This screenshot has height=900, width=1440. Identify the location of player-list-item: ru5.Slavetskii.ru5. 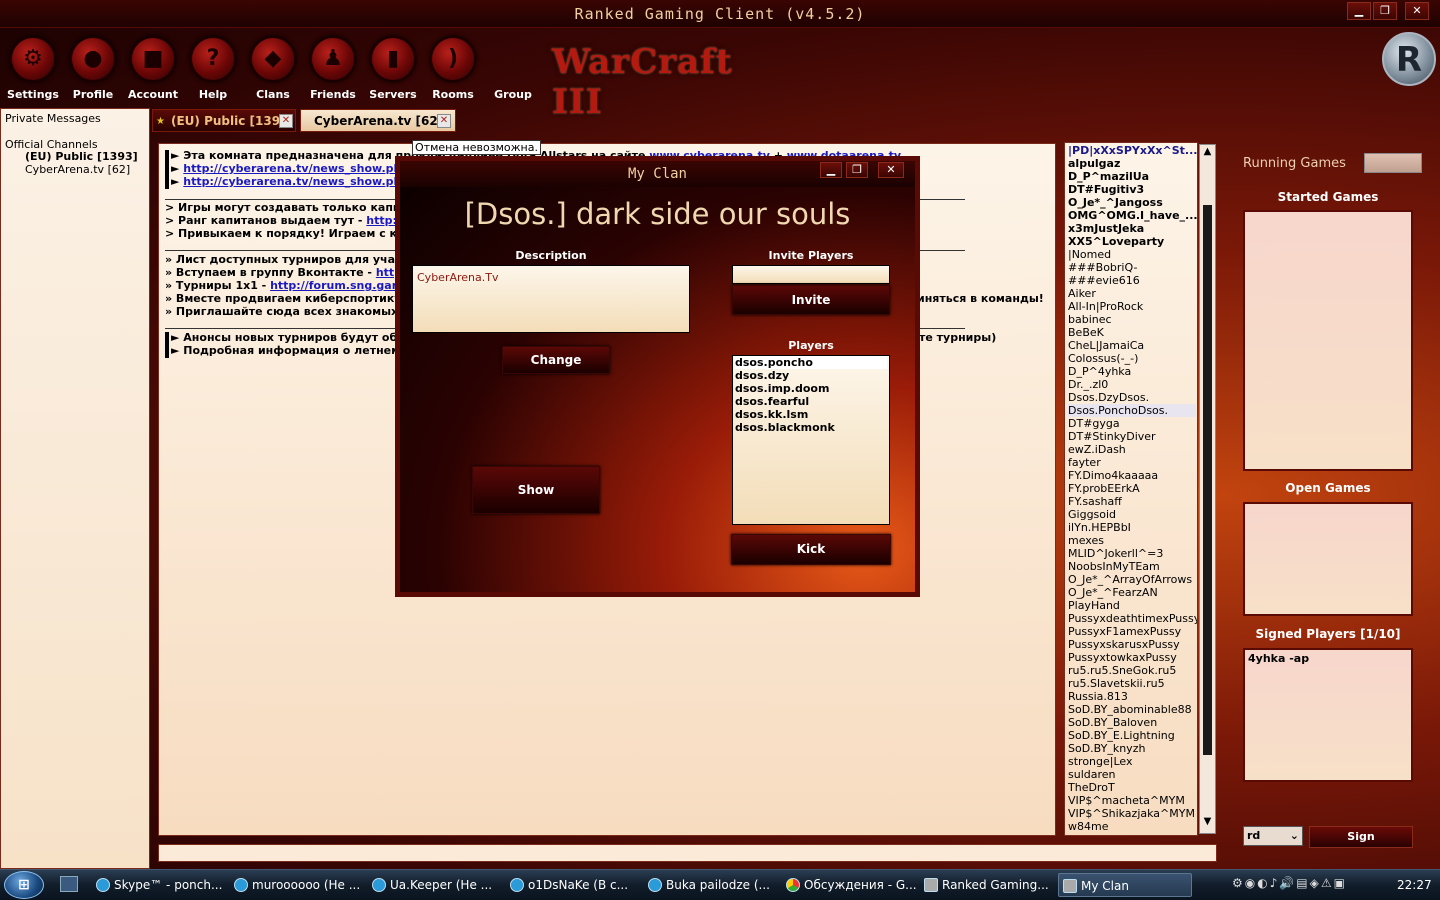
(1116, 683).